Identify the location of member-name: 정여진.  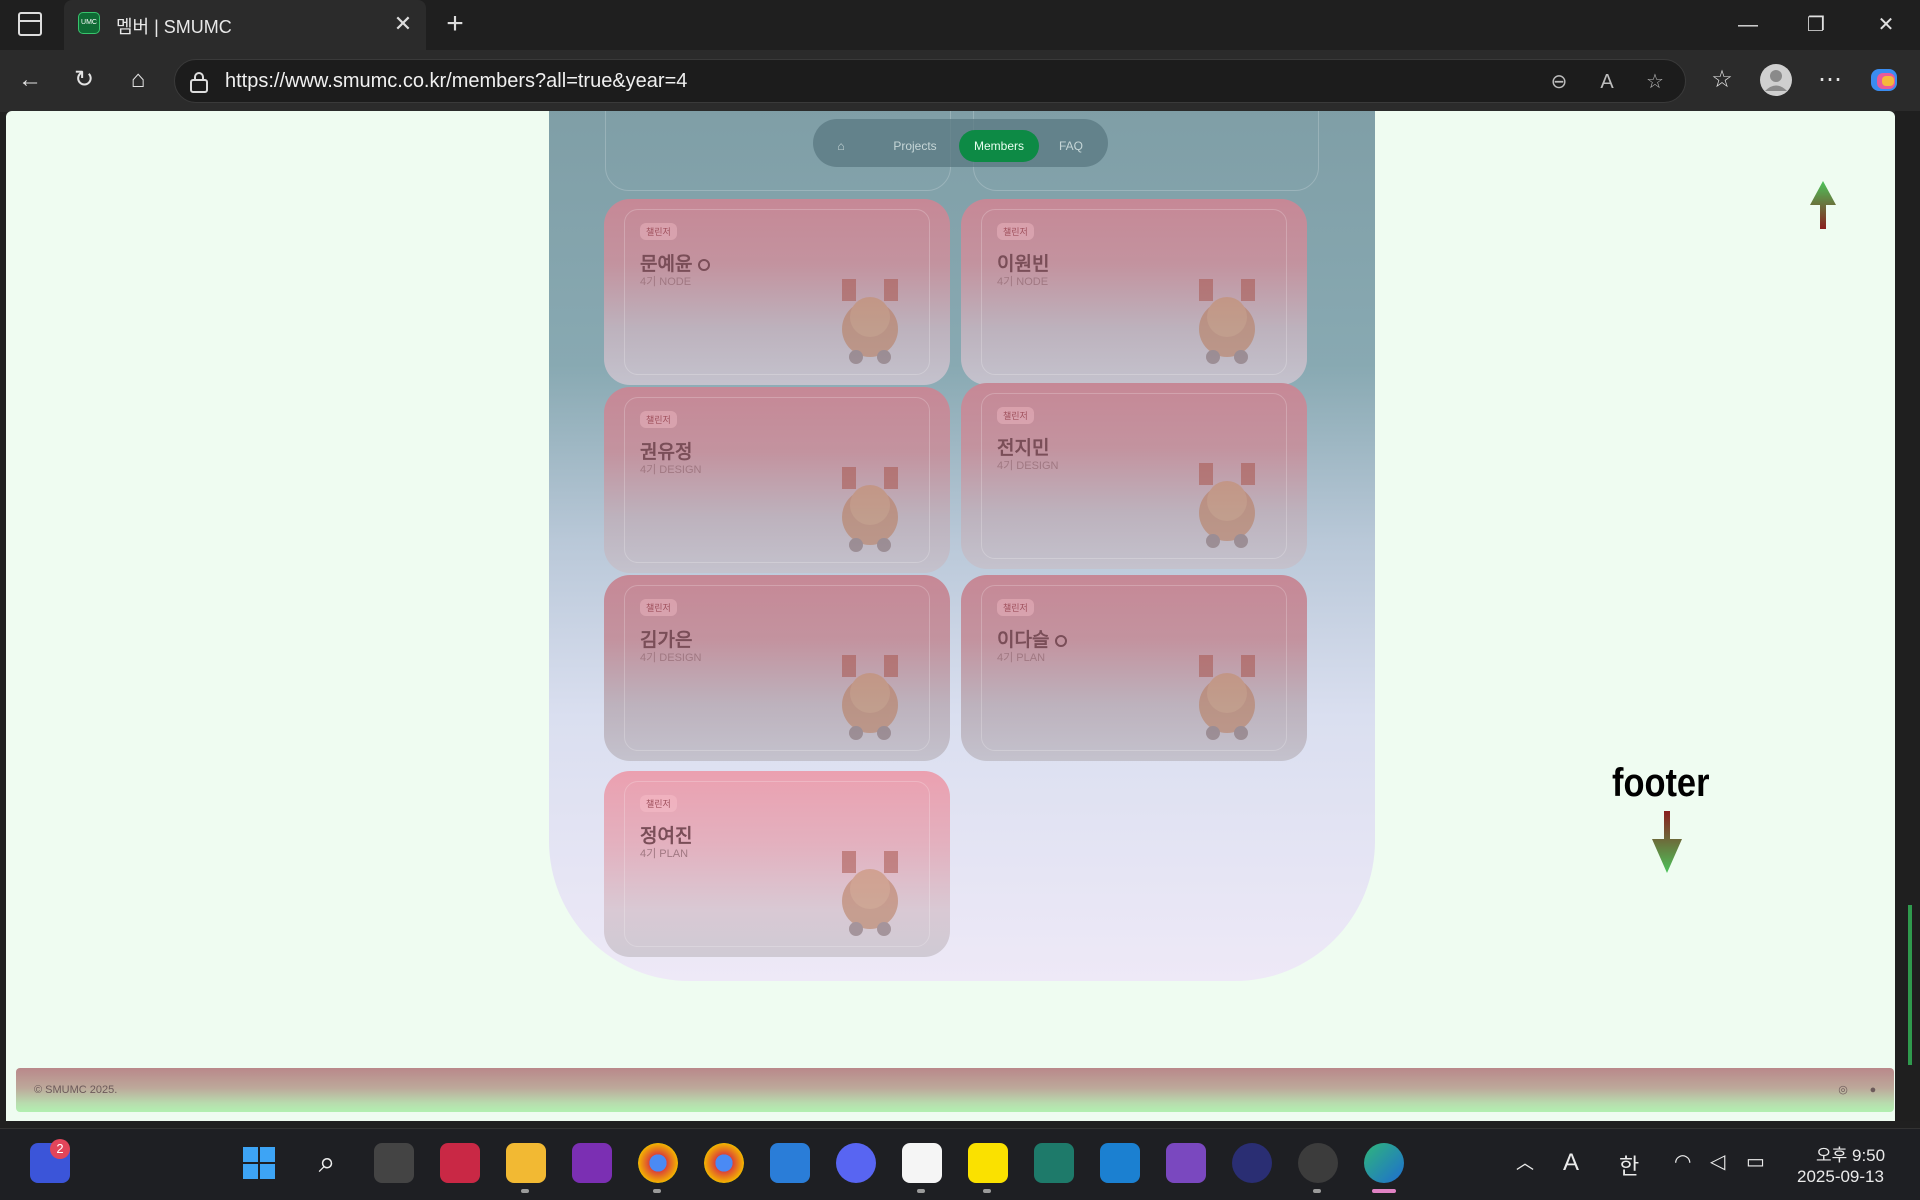
(666, 836).